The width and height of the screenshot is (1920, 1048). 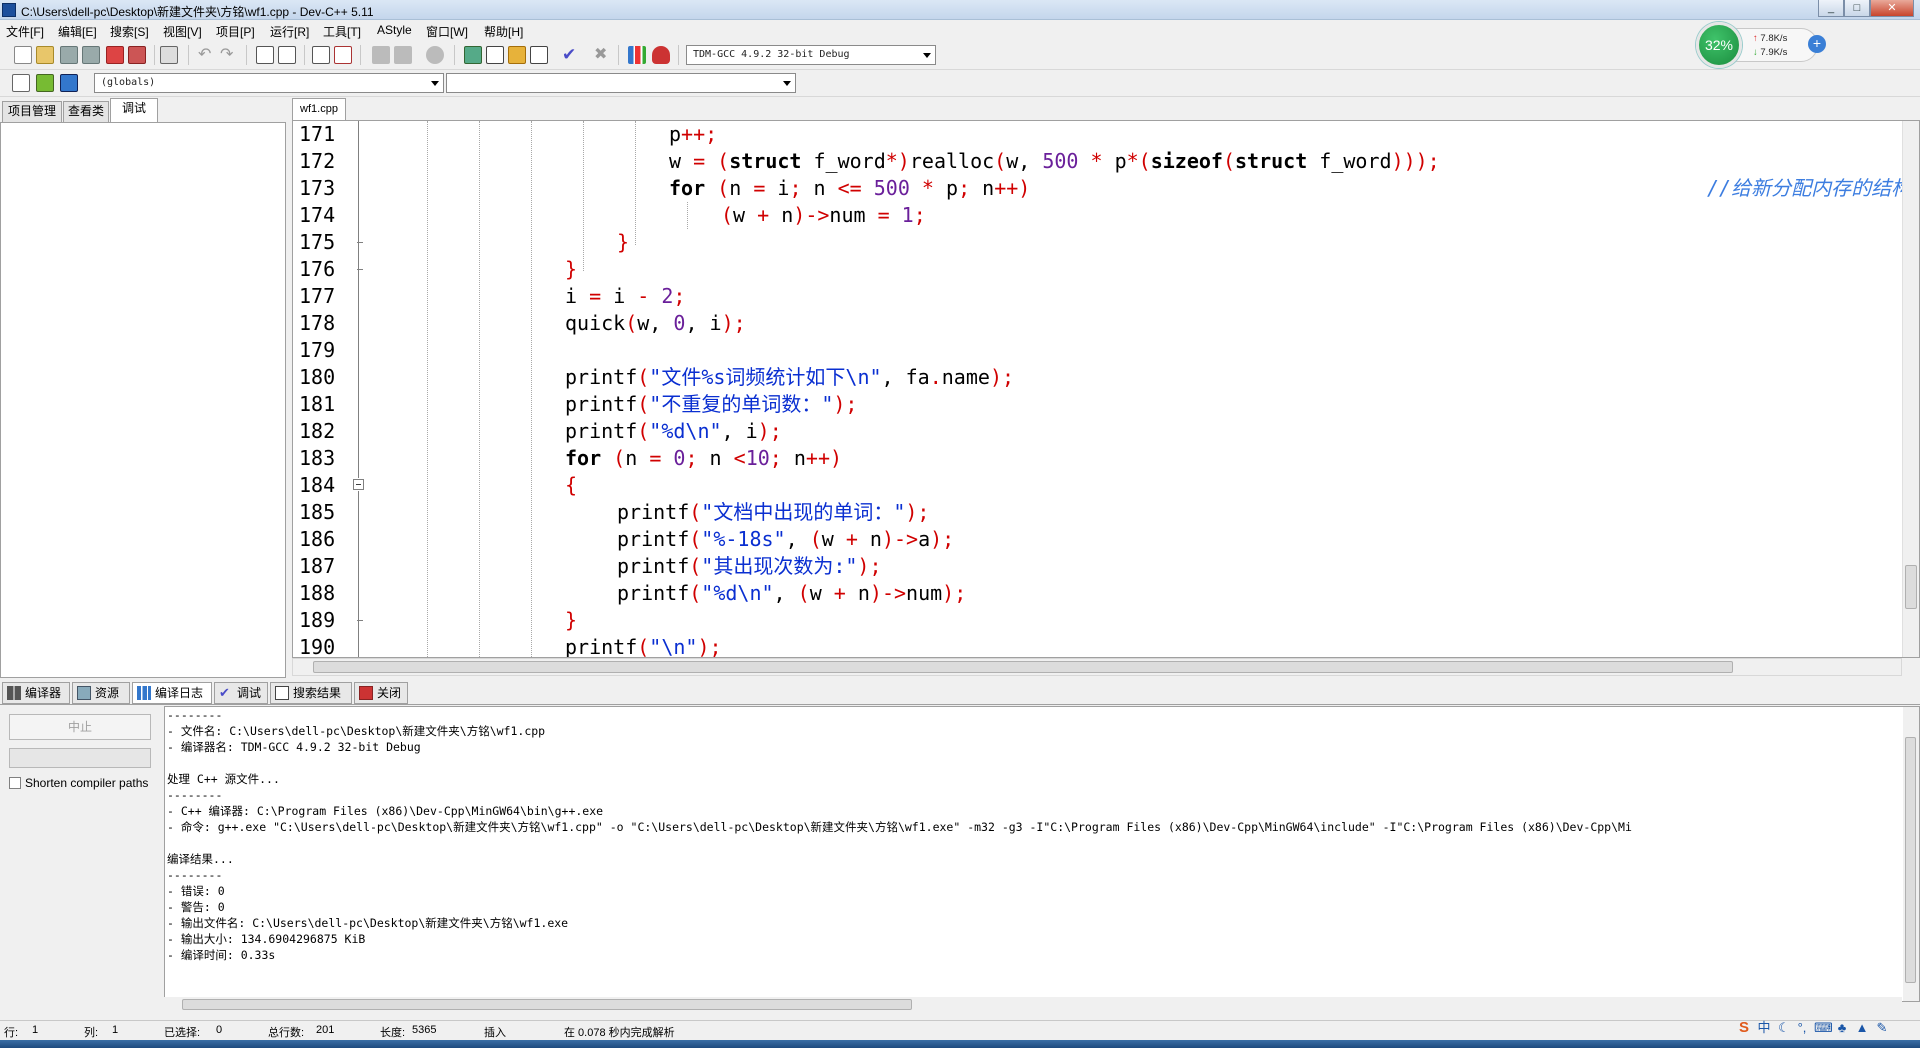 What do you see at coordinates (101, 693) in the screenshot?
I see `tab-resources: 资源` at bounding box center [101, 693].